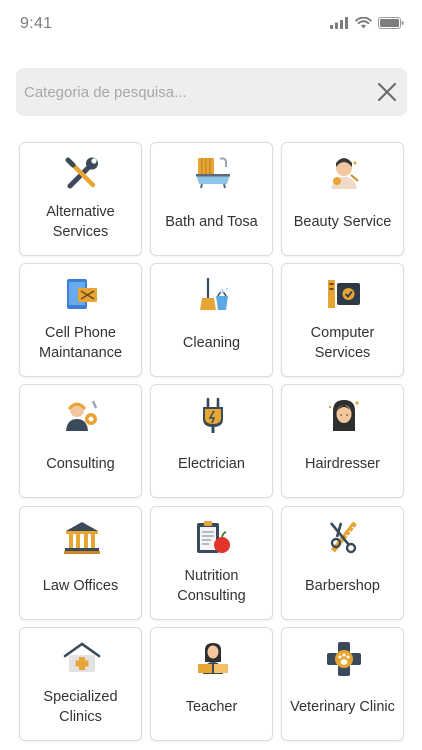  I want to click on category-label: Cell Phone Maintanance, so click(80, 343).